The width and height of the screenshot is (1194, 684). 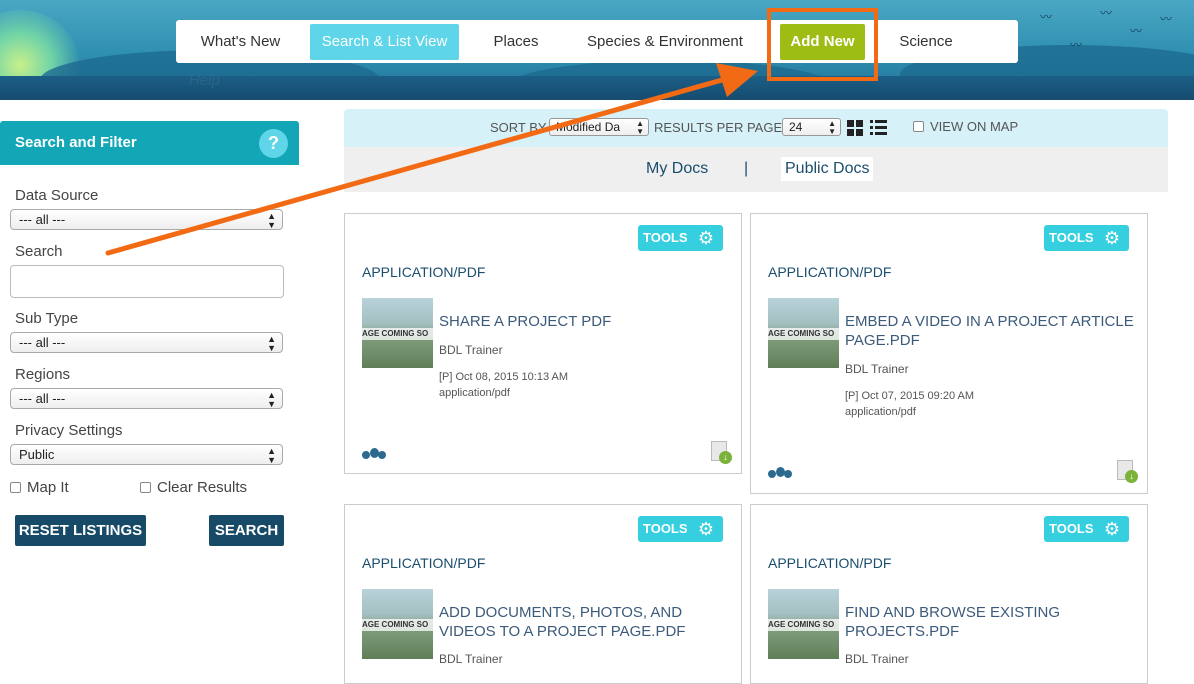 I want to click on data-source-value: --- all ---, so click(x=42, y=219).